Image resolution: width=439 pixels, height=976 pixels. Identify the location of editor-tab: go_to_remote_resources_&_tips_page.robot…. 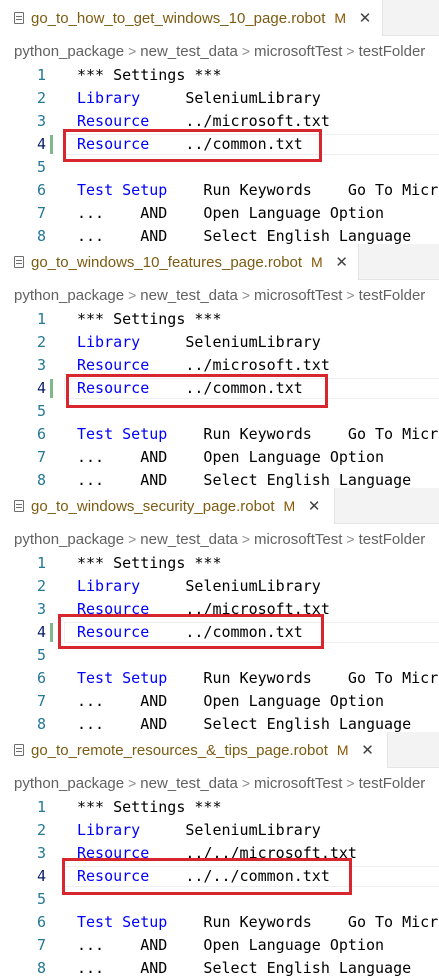
(194, 750).